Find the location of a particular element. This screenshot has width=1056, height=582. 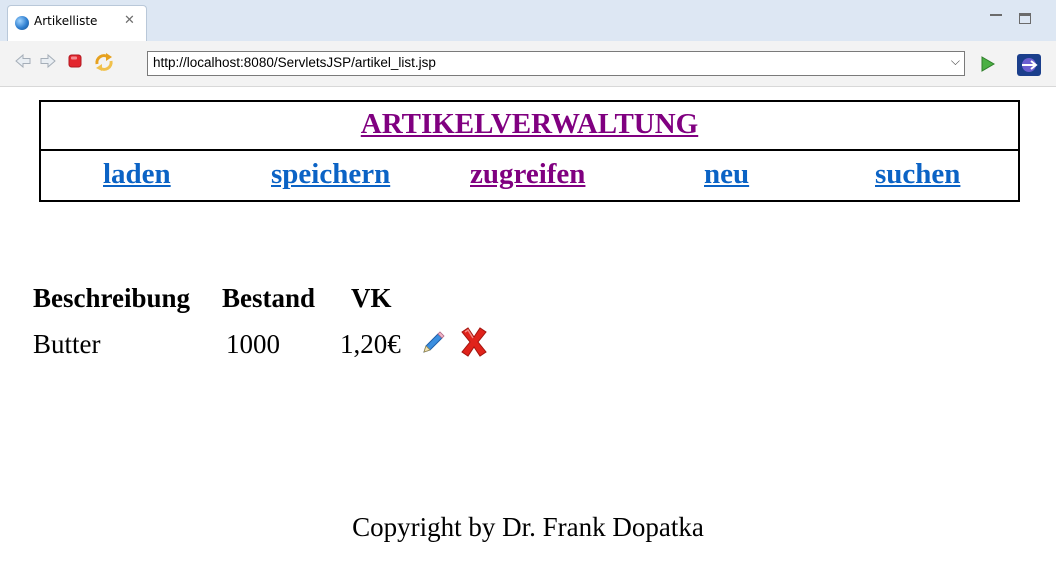

chevron-down-icon: ⌵ is located at coordinates (955, 61).